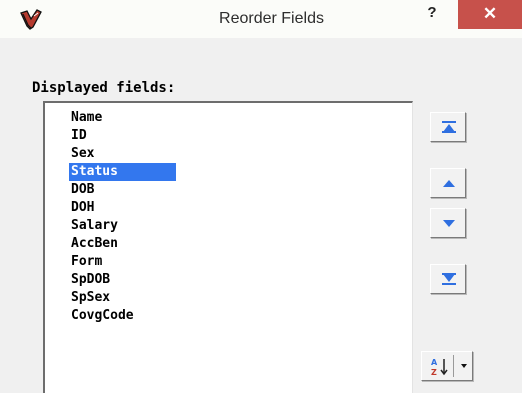 The height and width of the screenshot is (393, 527). What do you see at coordinates (122, 172) in the screenshot?
I see `list-item-selected: Status` at bounding box center [122, 172].